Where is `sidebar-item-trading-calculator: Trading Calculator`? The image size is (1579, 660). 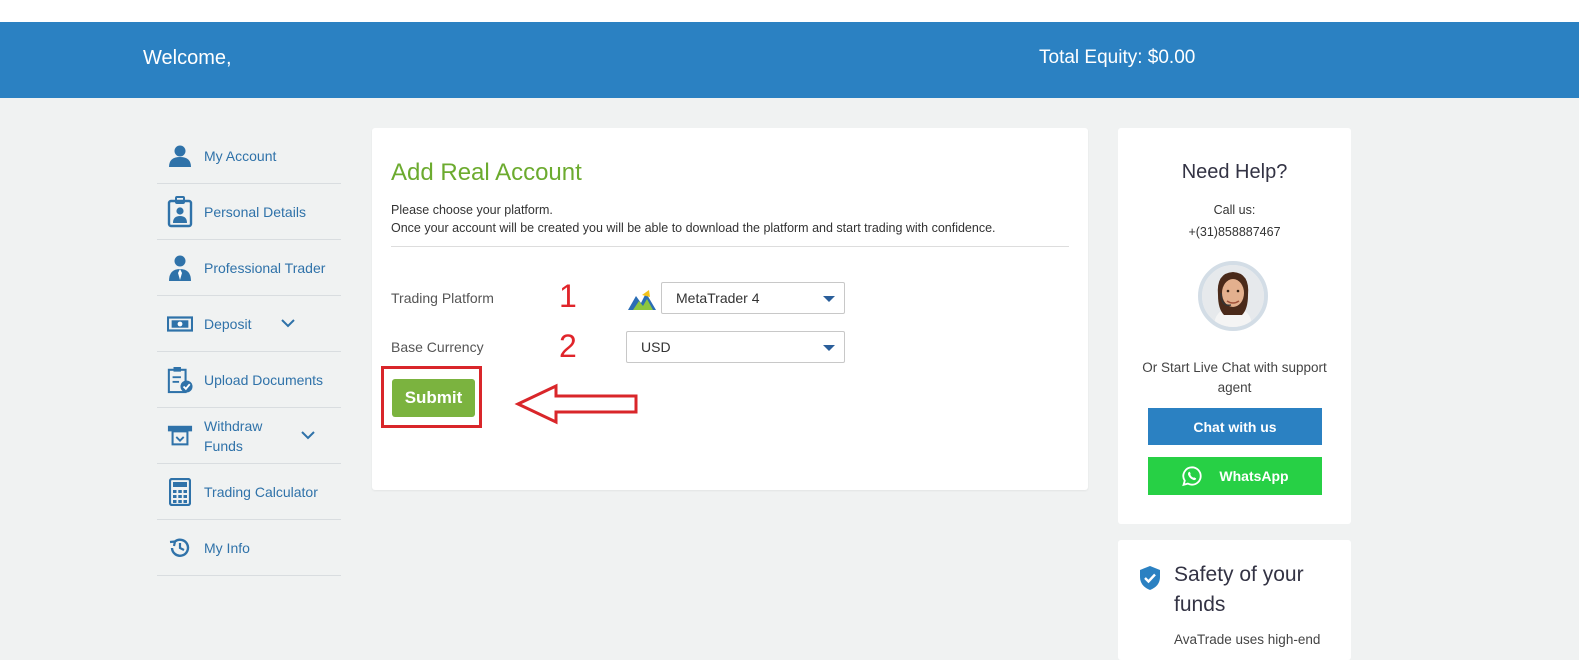 sidebar-item-trading-calculator: Trading Calculator is located at coordinates (249, 492).